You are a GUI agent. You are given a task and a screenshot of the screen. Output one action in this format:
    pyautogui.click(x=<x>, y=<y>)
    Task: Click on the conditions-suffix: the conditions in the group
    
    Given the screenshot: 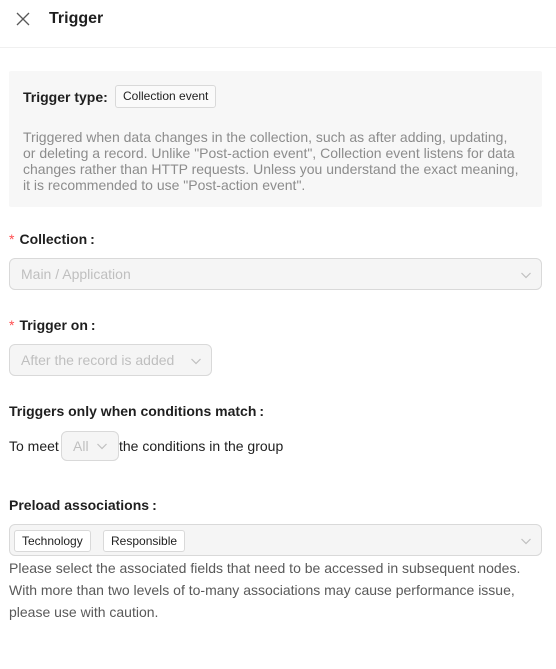 What is the action you would take?
    pyautogui.click(x=201, y=446)
    